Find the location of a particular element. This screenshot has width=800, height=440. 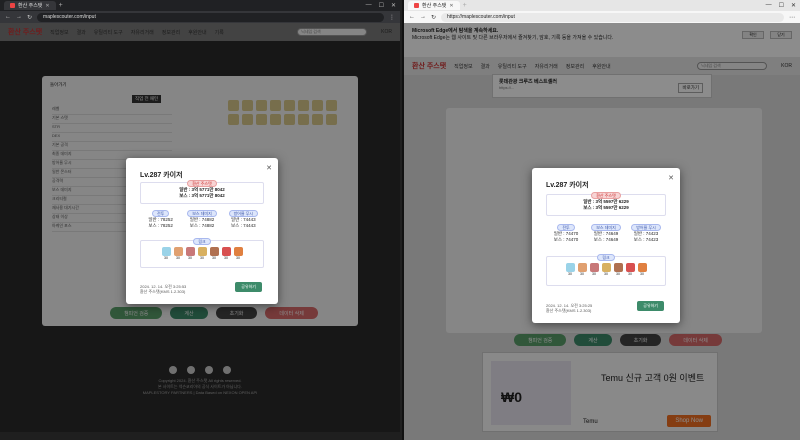

address-bar-row: ← → ↻ maplescouter.com/input ⋮ is located at coordinates (200, 17).